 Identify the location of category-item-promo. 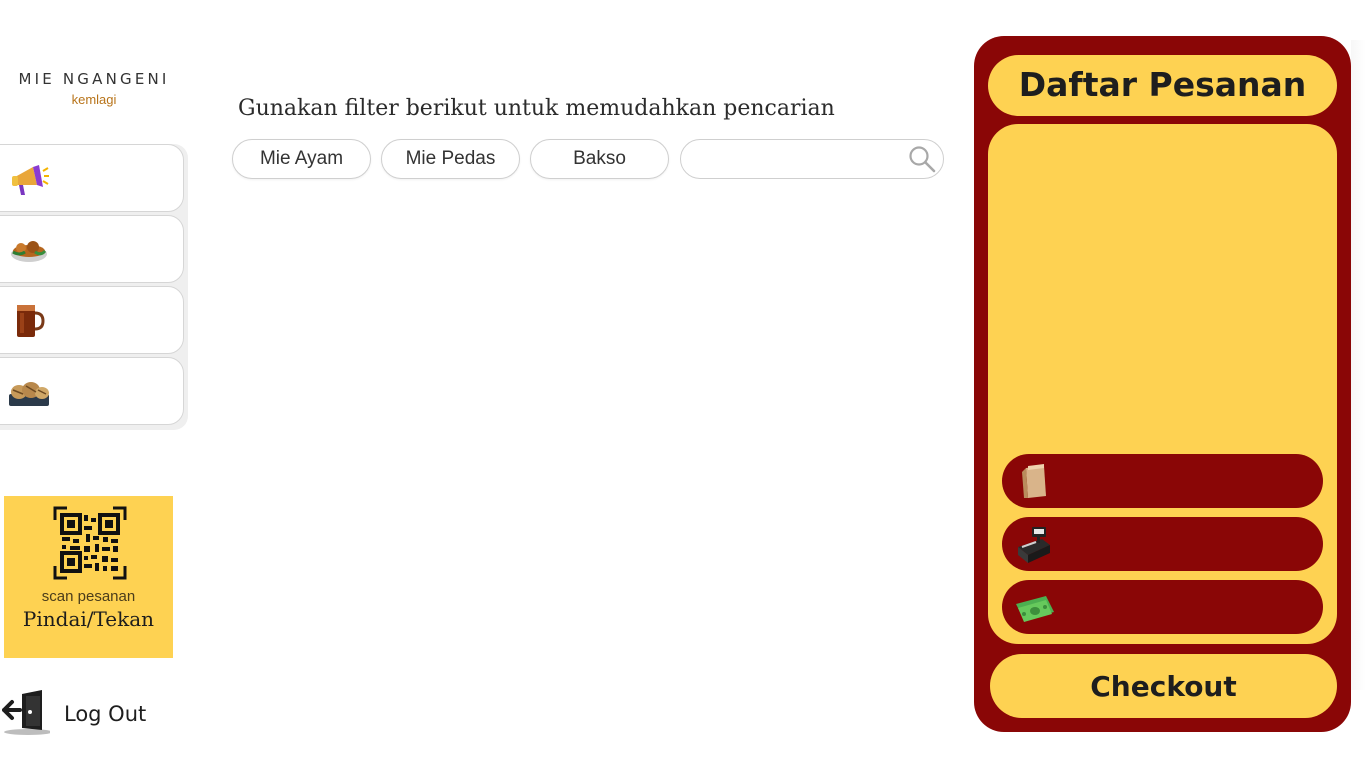
(92, 178).